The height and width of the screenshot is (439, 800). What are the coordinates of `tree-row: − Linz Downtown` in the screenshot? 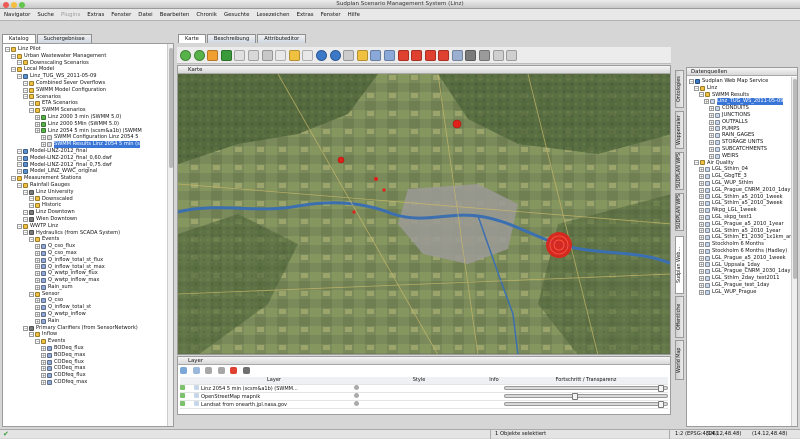 It's located at (85, 212).